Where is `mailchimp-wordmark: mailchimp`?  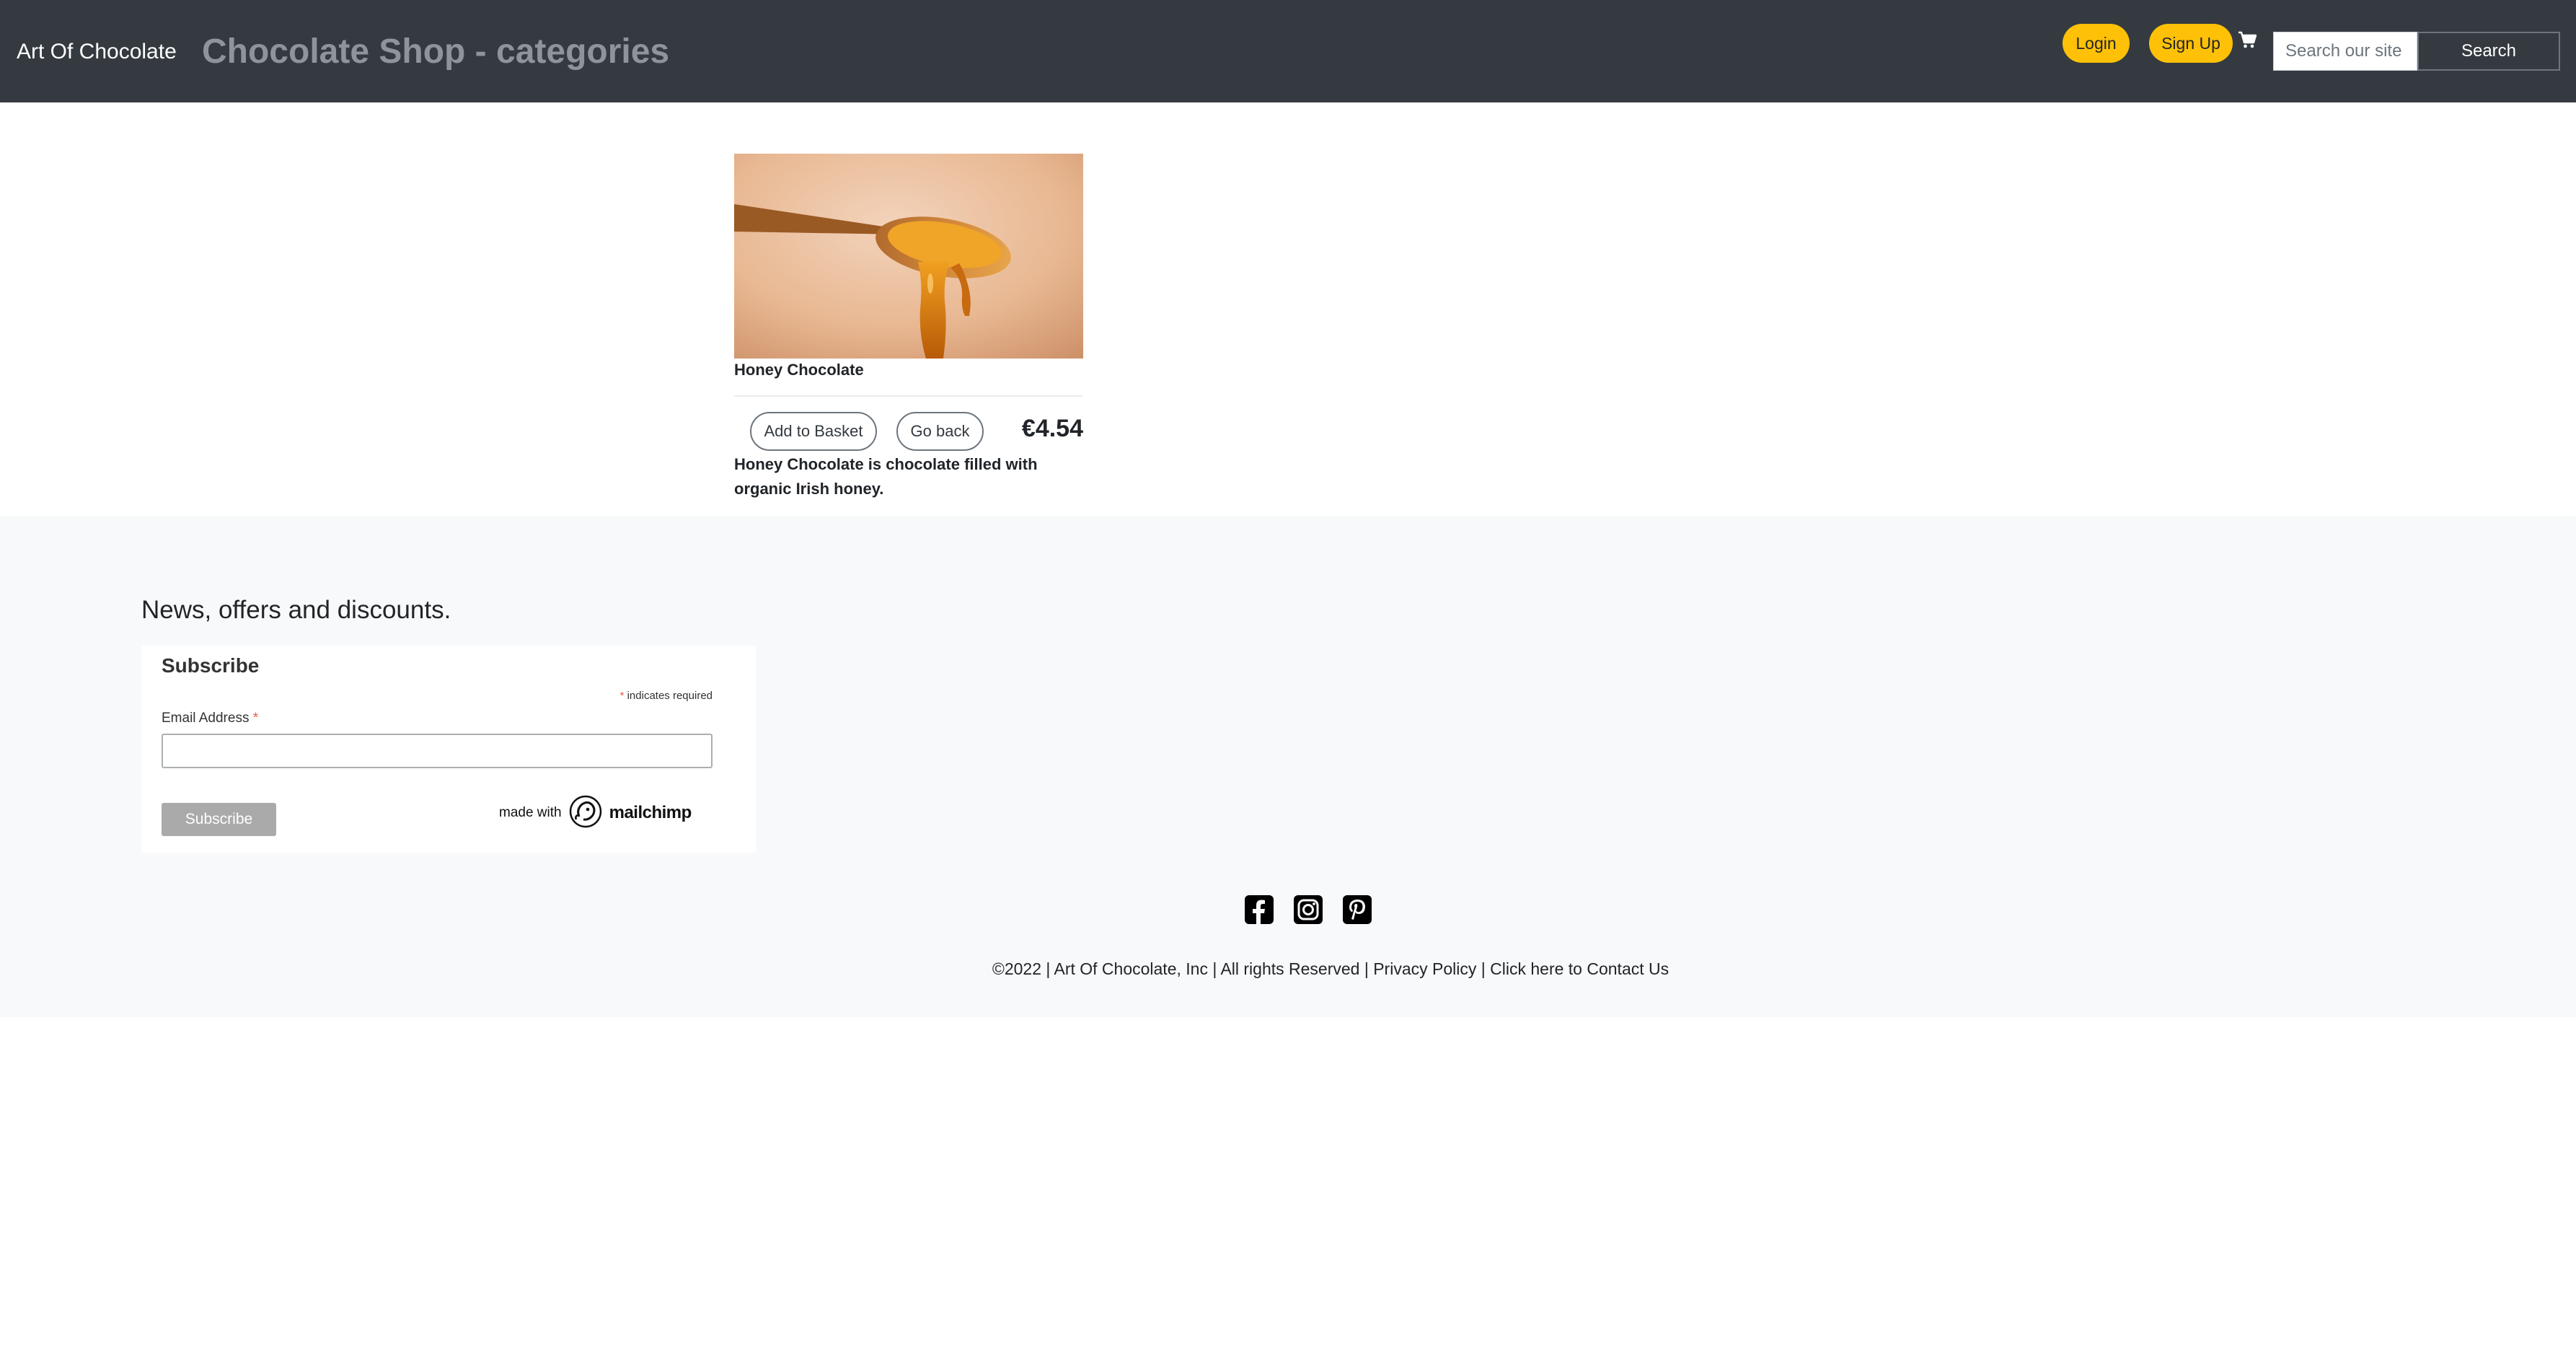 mailchimp-wordmark: mailchimp is located at coordinates (650, 813).